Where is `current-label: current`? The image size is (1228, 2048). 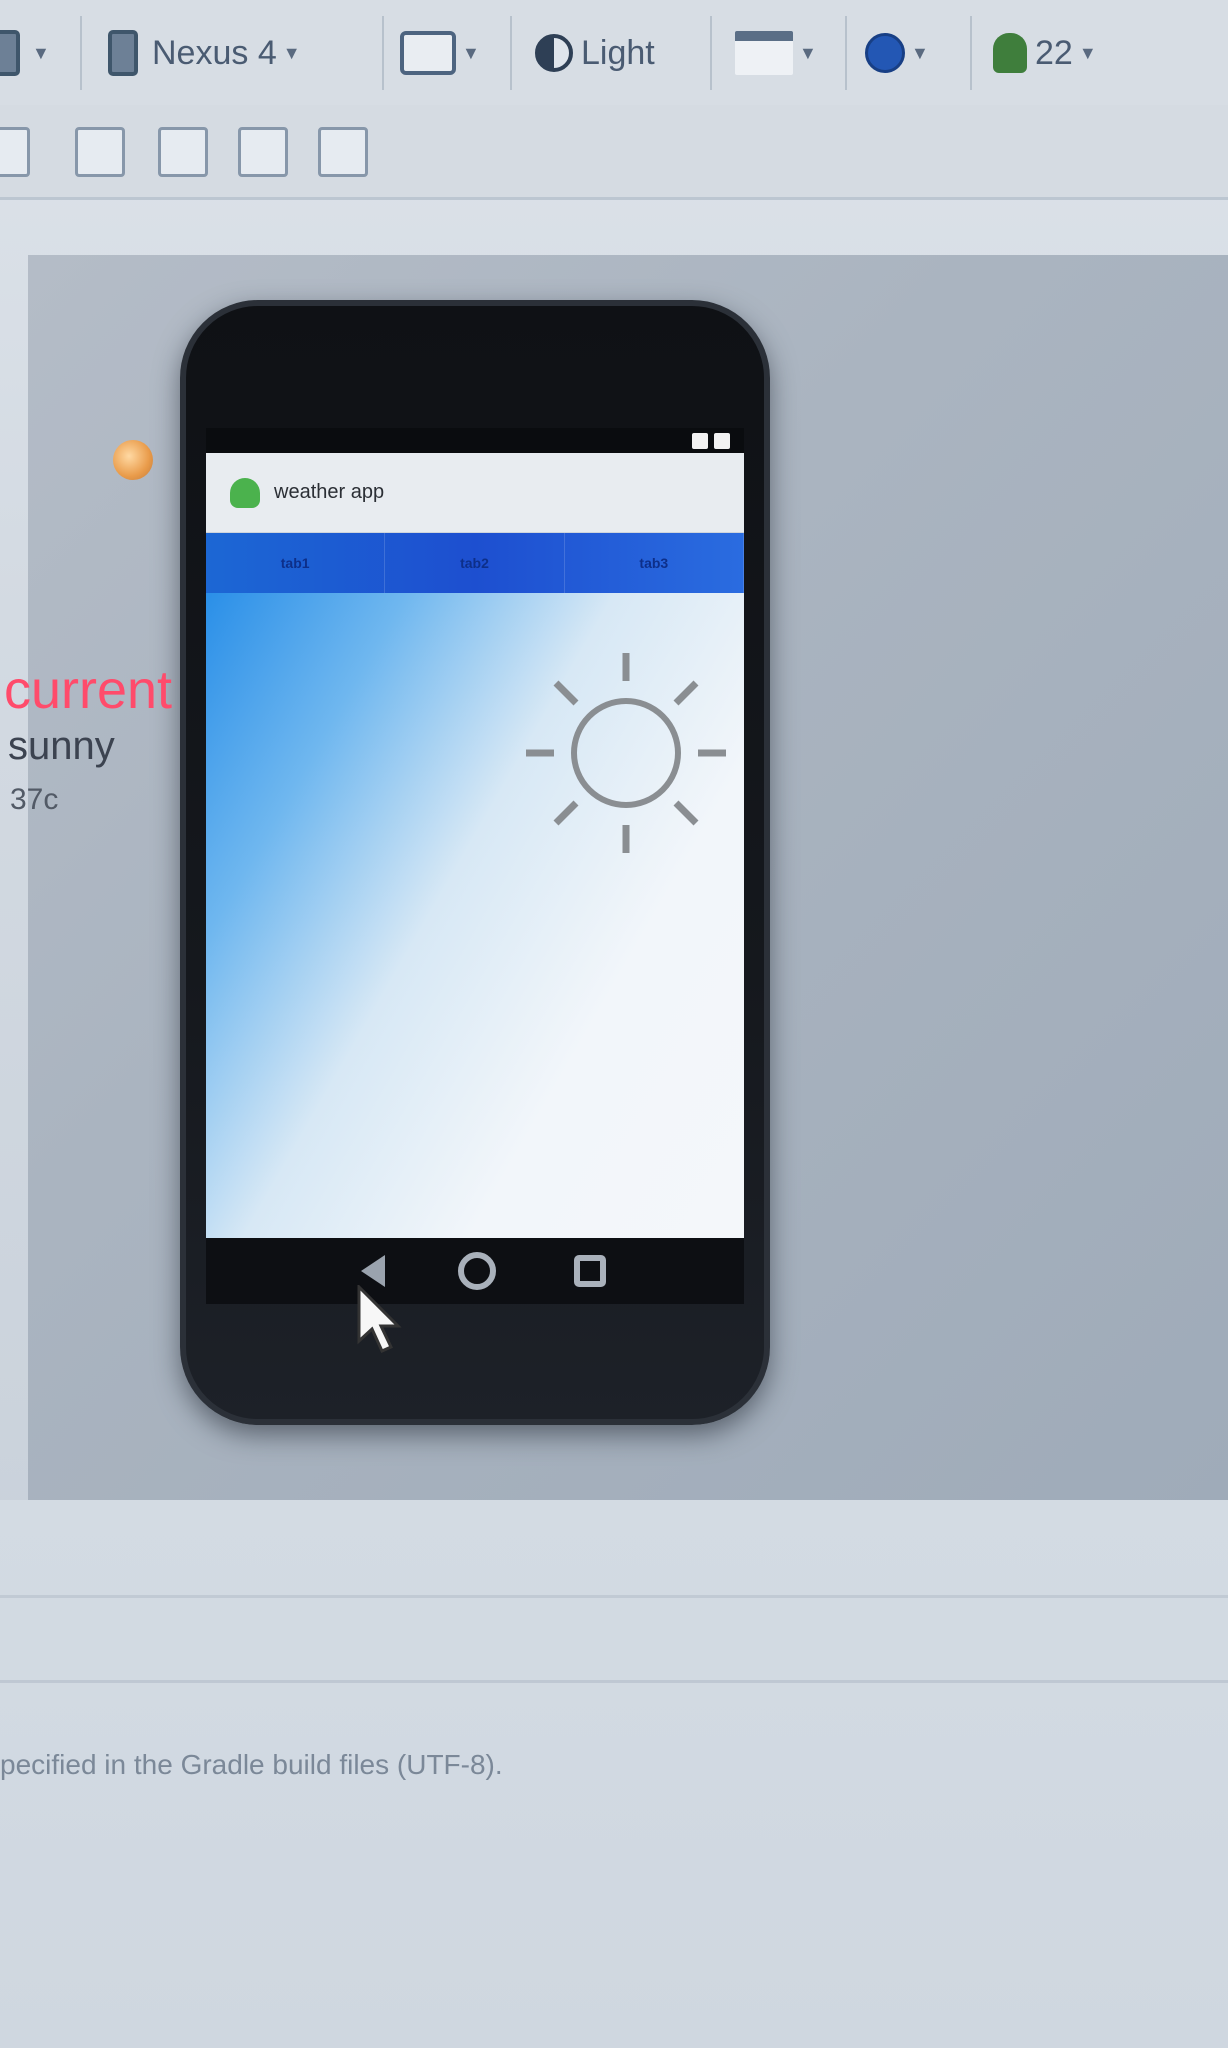 current-label: current is located at coordinates (88, 690).